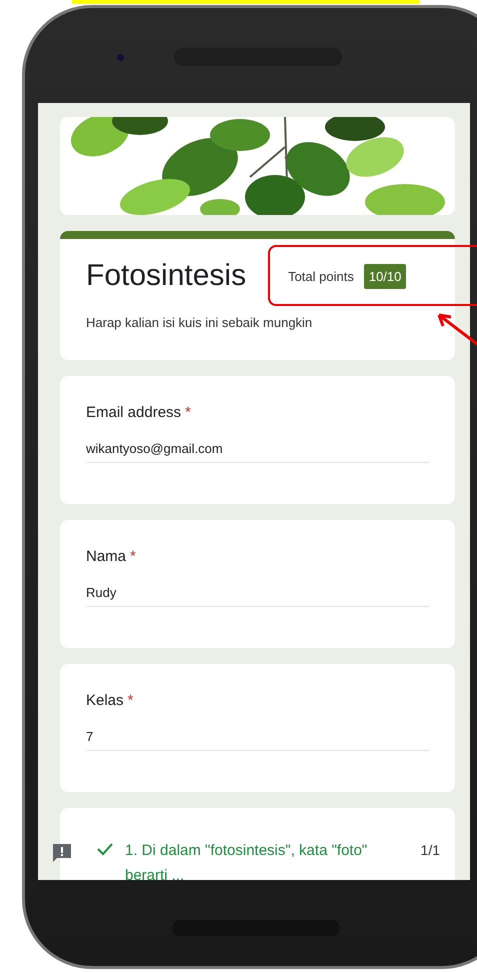  I want to click on answer-field: wikantyoso@gmail.com, so click(257, 452).